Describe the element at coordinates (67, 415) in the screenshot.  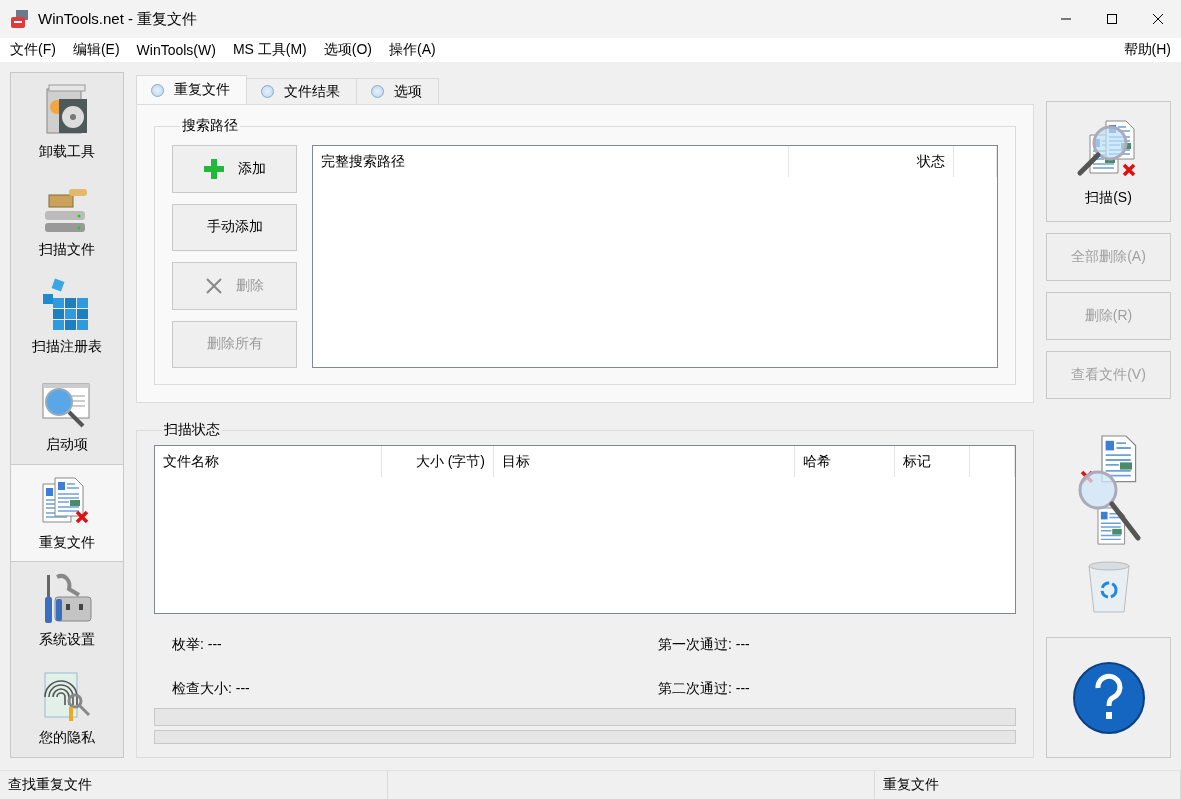
I see `sidebar-item: 启动项` at that location.